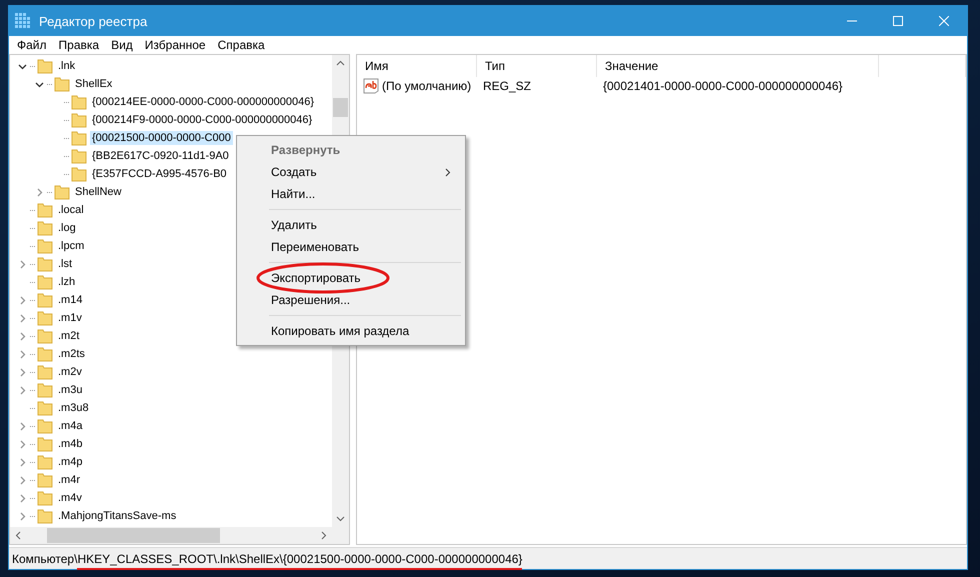 The width and height of the screenshot is (980, 577). What do you see at coordinates (79, 45) in the screenshot?
I see `menu-item: Правка` at bounding box center [79, 45].